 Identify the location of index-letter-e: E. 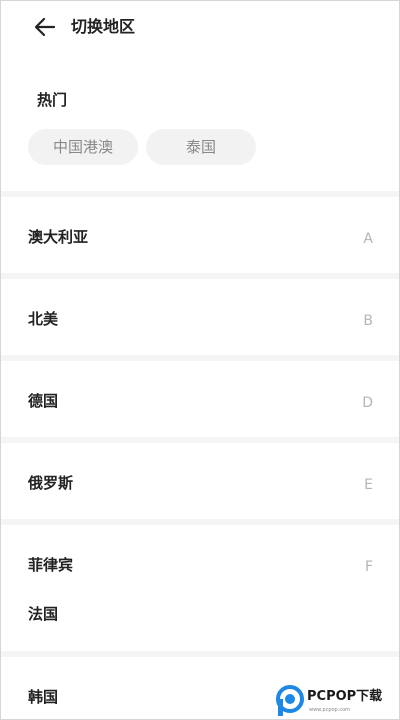
(368, 485).